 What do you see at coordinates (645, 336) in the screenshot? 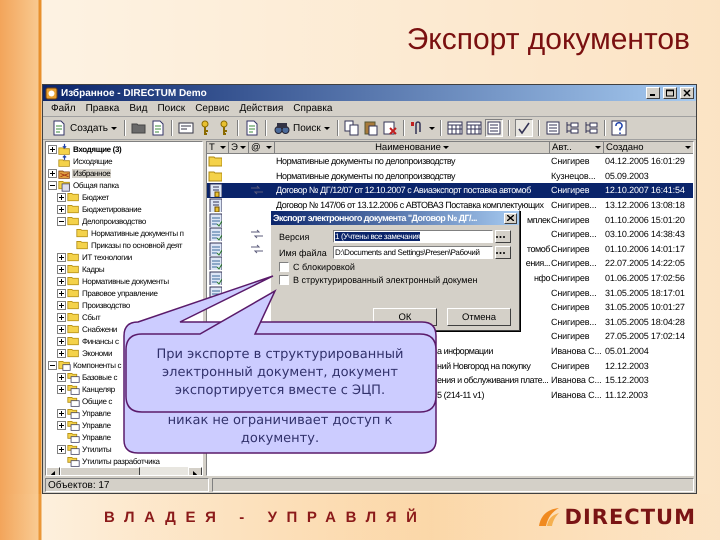
I see `date-cell: 27.05.2005 17:02:14` at bounding box center [645, 336].